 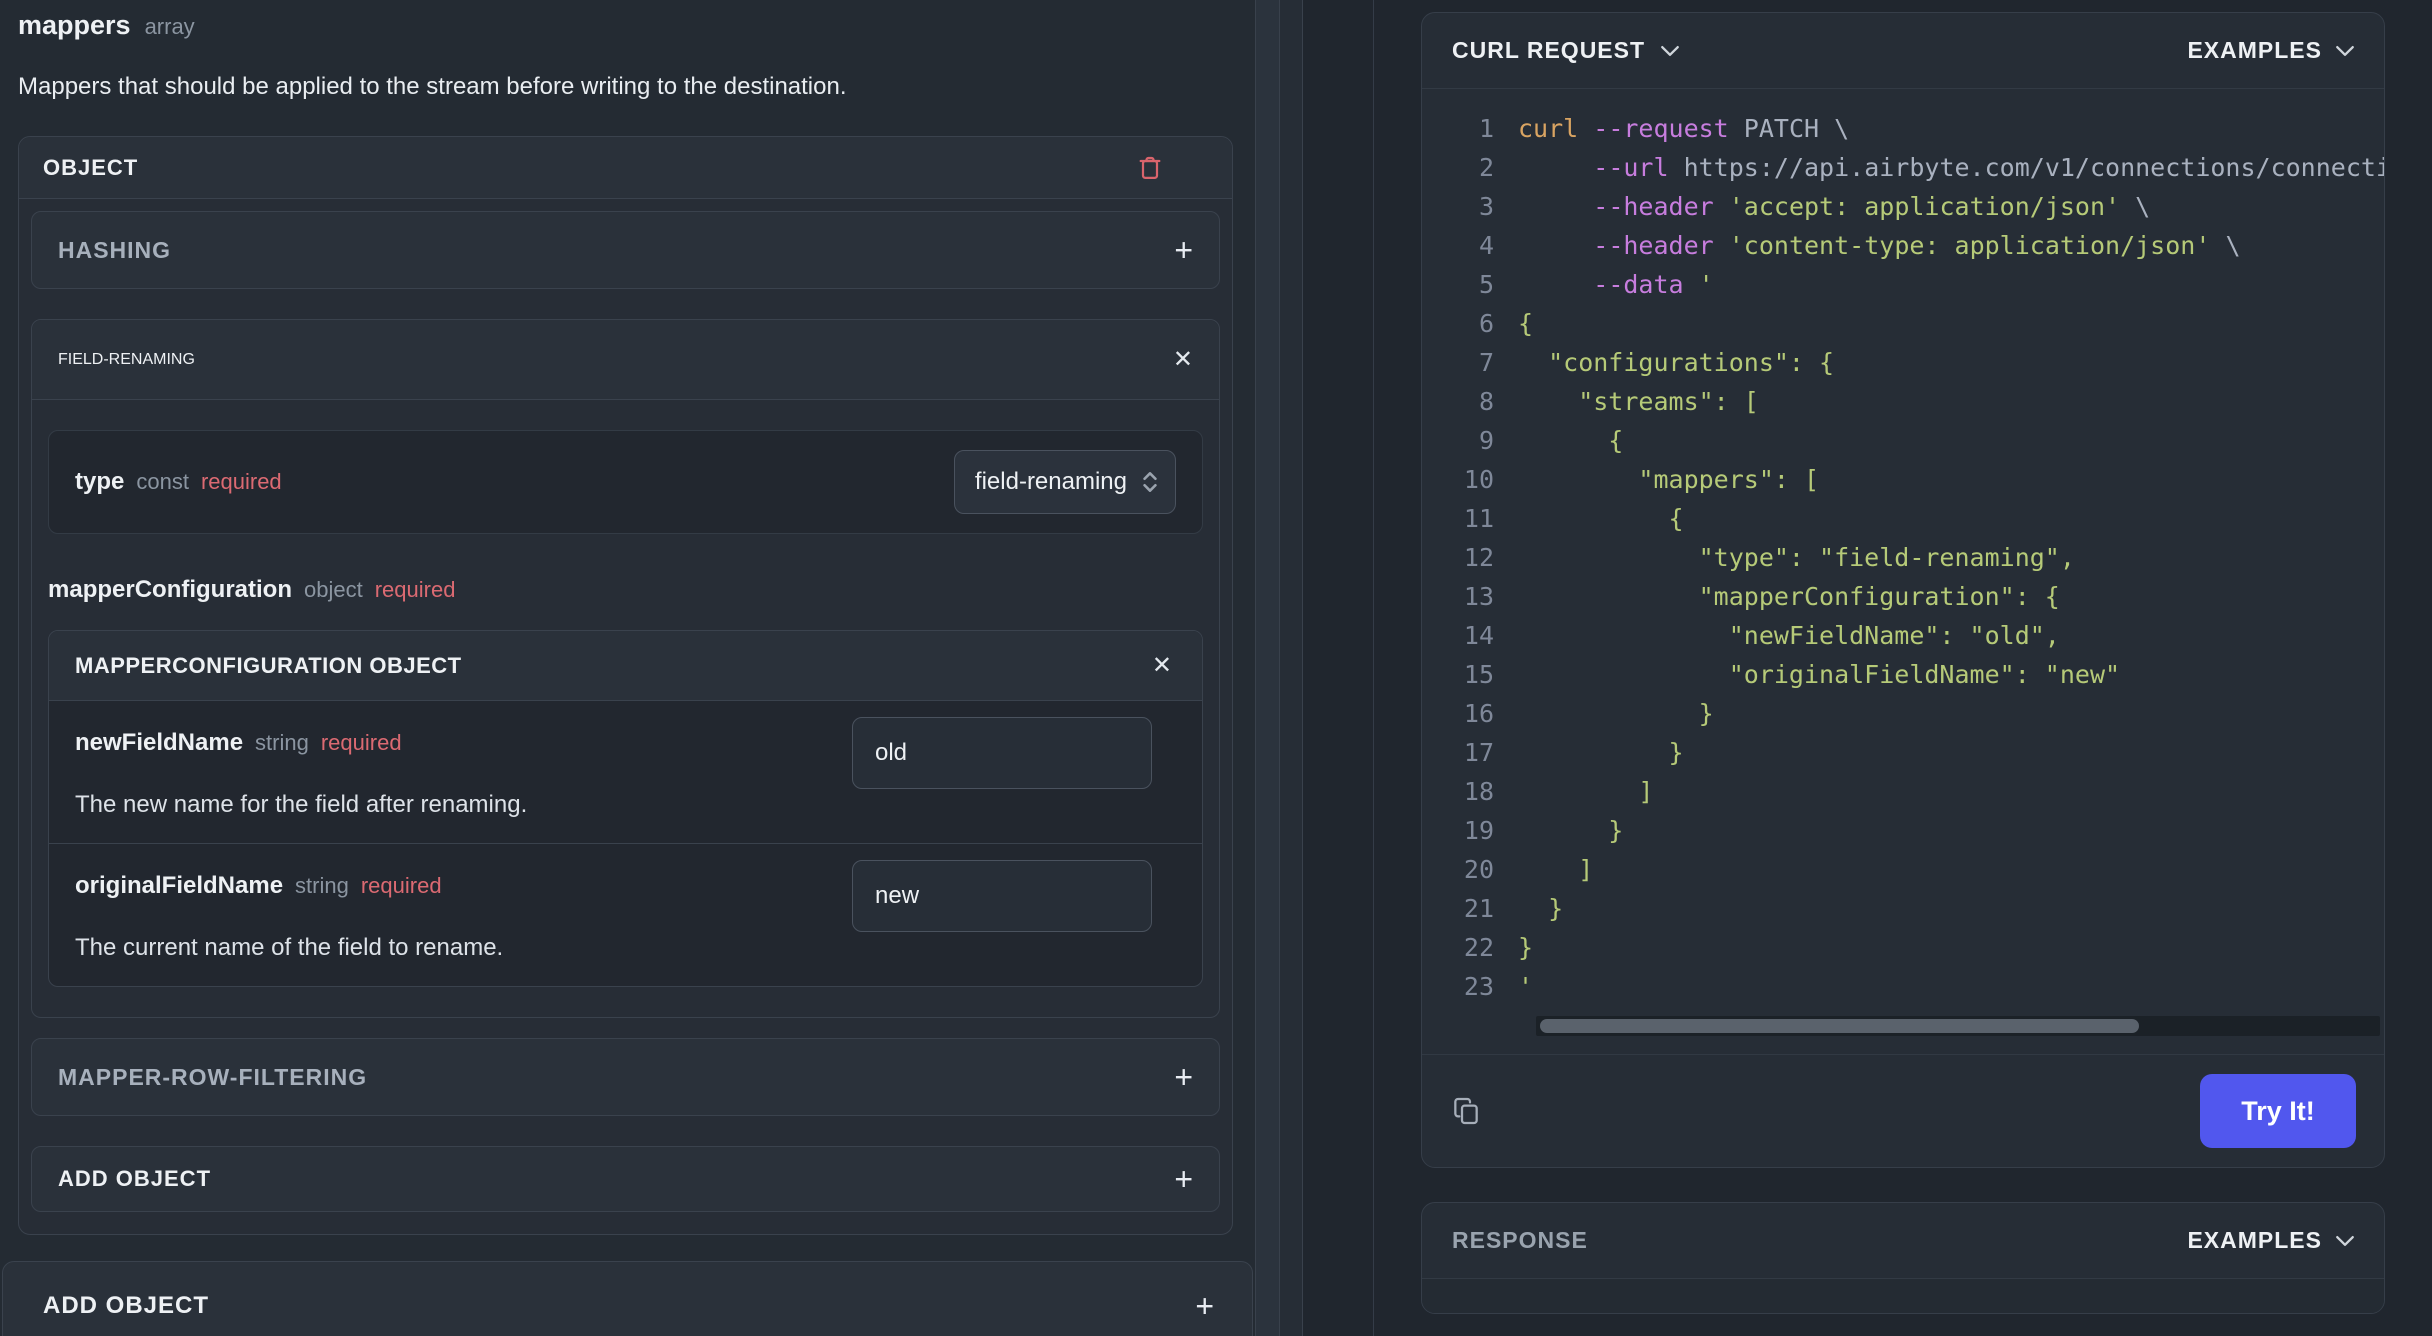 What do you see at coordinates (333, 589) in the screenshot?
I see `mapper-configuration-meta: object` at bounding box center [333, 589].